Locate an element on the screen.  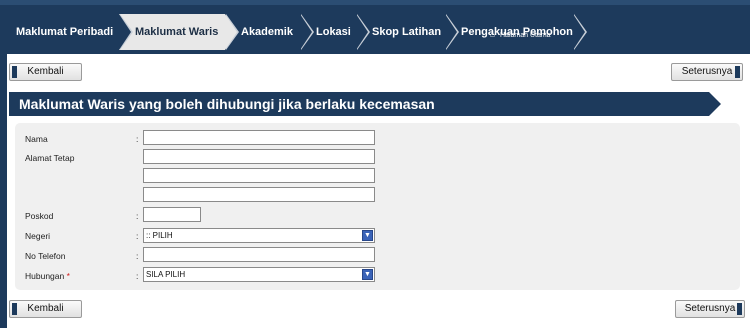
negeri-label: Negeri is located at coordinates (38, 236).